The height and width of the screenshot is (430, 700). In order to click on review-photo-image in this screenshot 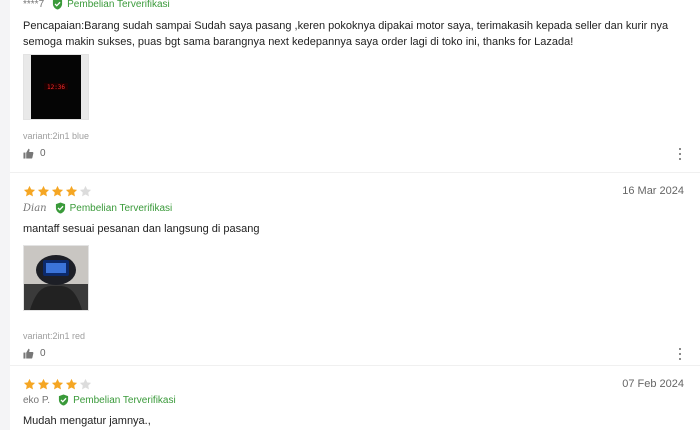, I will do `click(56, 278)`.